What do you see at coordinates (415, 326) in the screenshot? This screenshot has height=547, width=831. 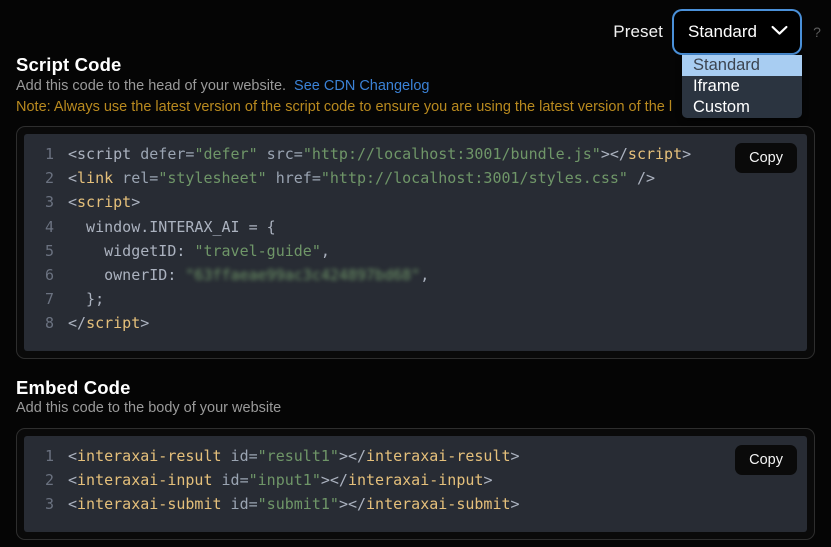 I see `code-line: 8 </script>` at bounding box center [415, 326].